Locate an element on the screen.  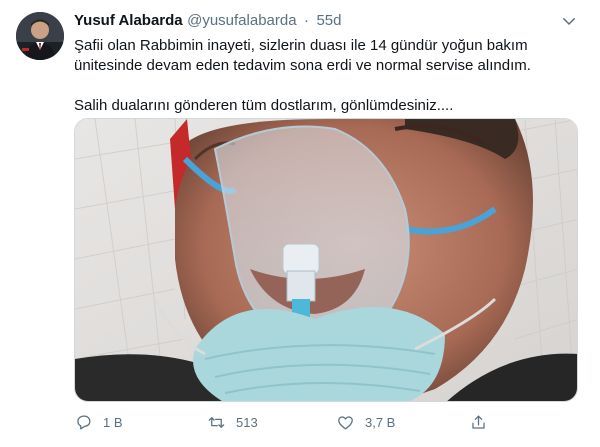
tweet-actions: 1 B 513 3,7 B is located at coordinates (326, 423).